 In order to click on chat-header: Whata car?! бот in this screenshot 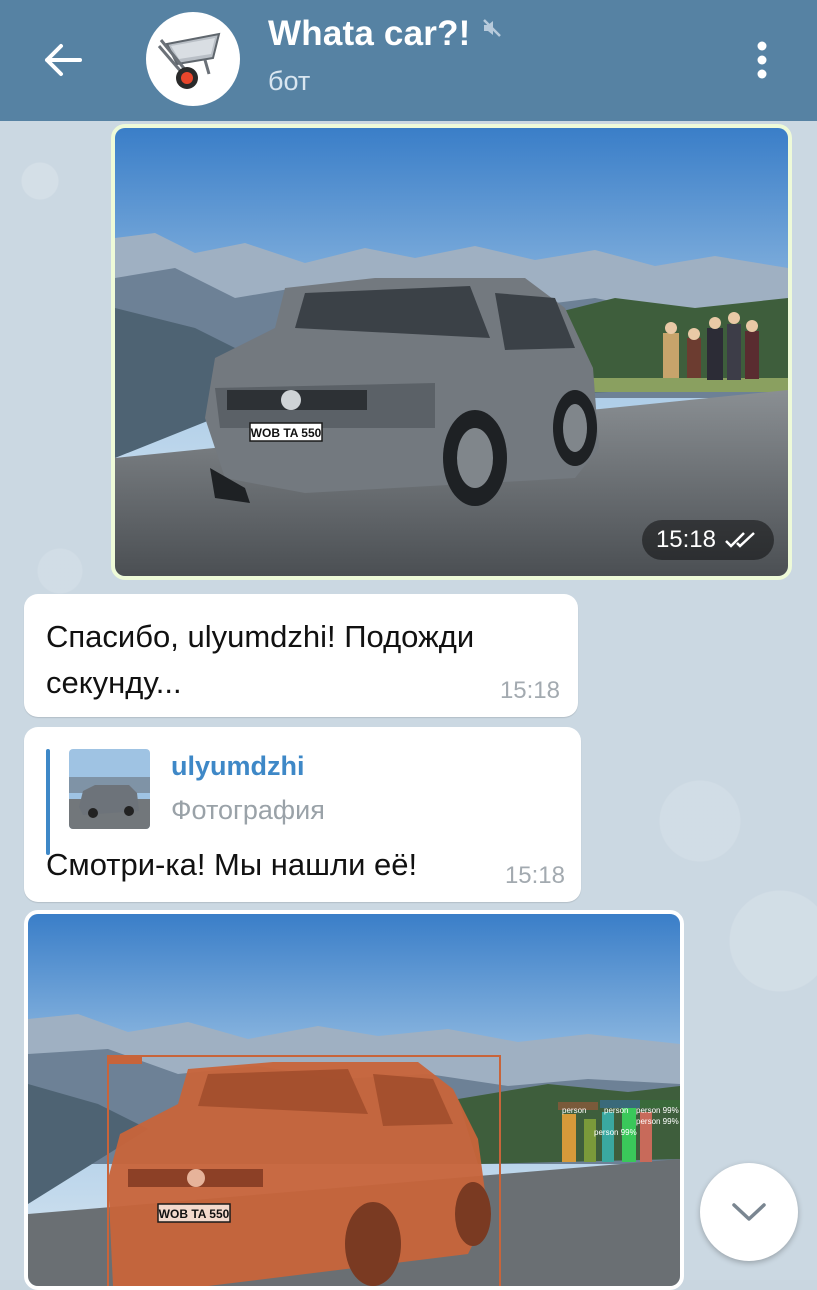, I will do `click(408, 60)`.